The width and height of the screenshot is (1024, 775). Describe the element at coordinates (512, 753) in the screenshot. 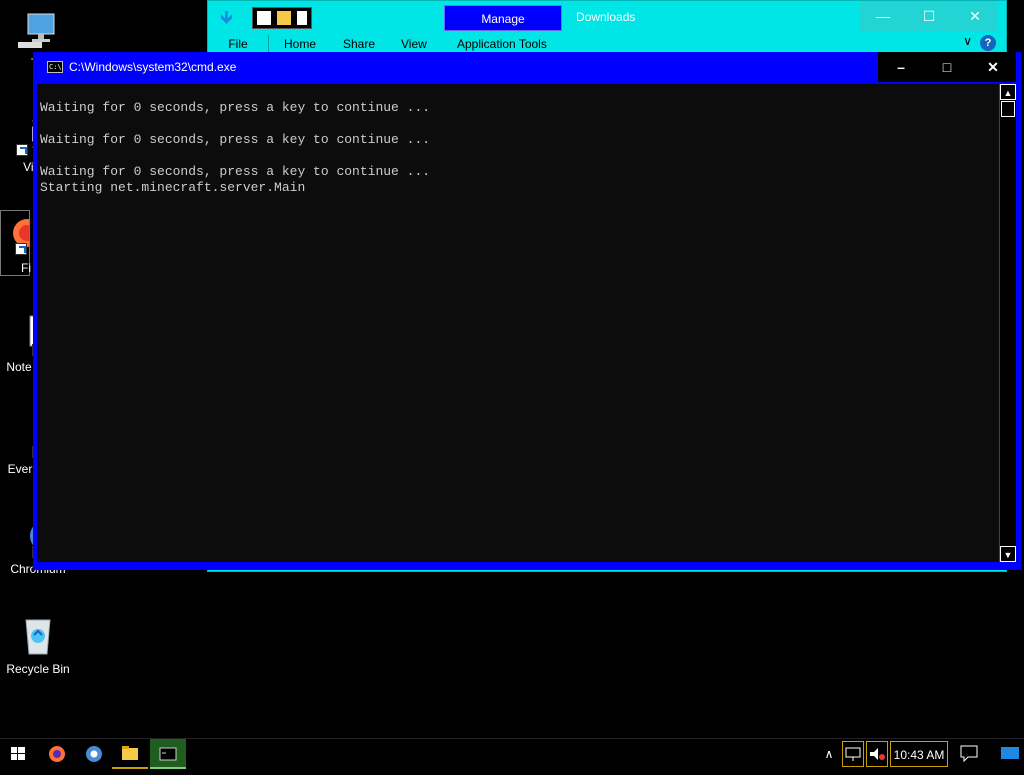

I see `taskbar: ∧ 10:43 AM` at that location.